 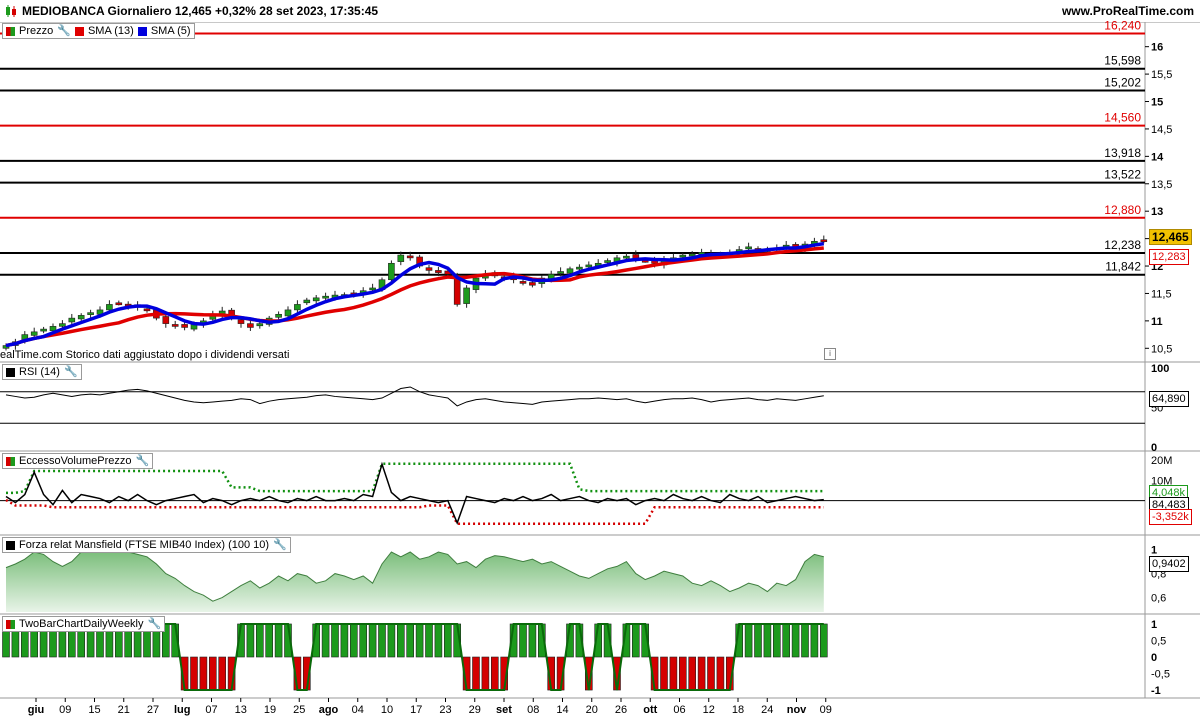 I want to click on rsi-value-tag: 64,890, so click(x=1169, y=399).